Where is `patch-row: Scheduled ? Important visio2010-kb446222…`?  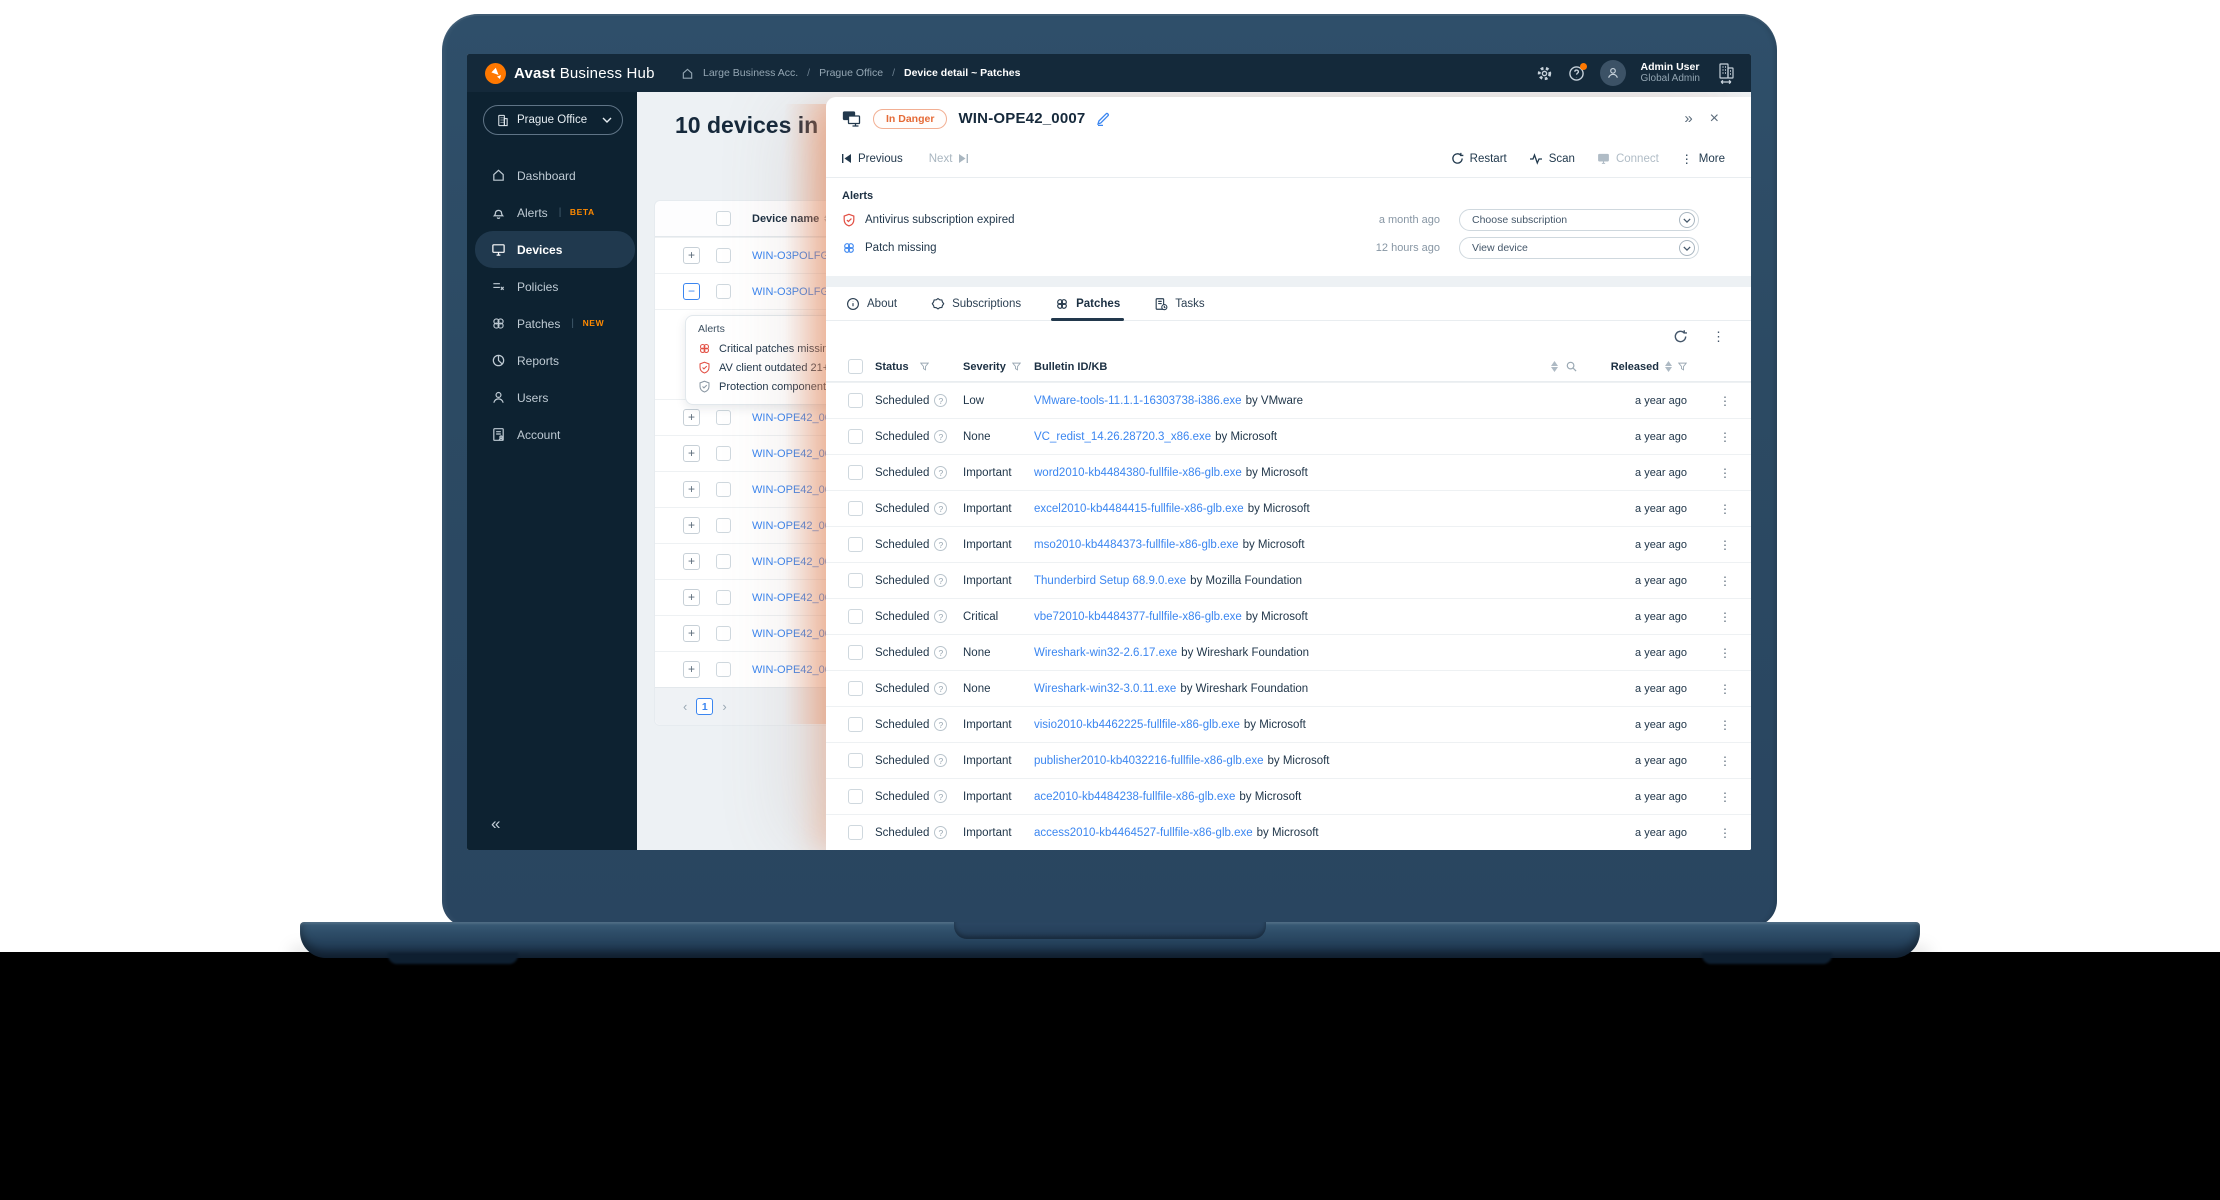 patch-row: Scheduled ? Important visio2010-kb446222… is located at coordinates (1288, 724).